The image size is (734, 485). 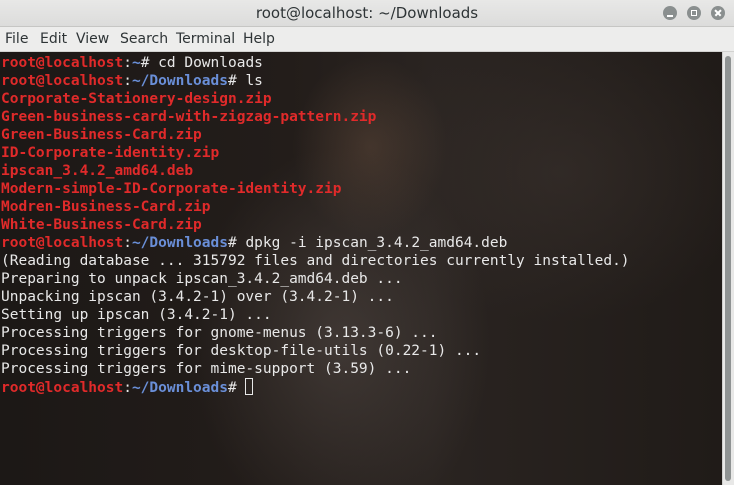 What do you see at coordinates (670, 13) in the screenshot?
I see `minimize-icon` at bounding box center [670, 13].